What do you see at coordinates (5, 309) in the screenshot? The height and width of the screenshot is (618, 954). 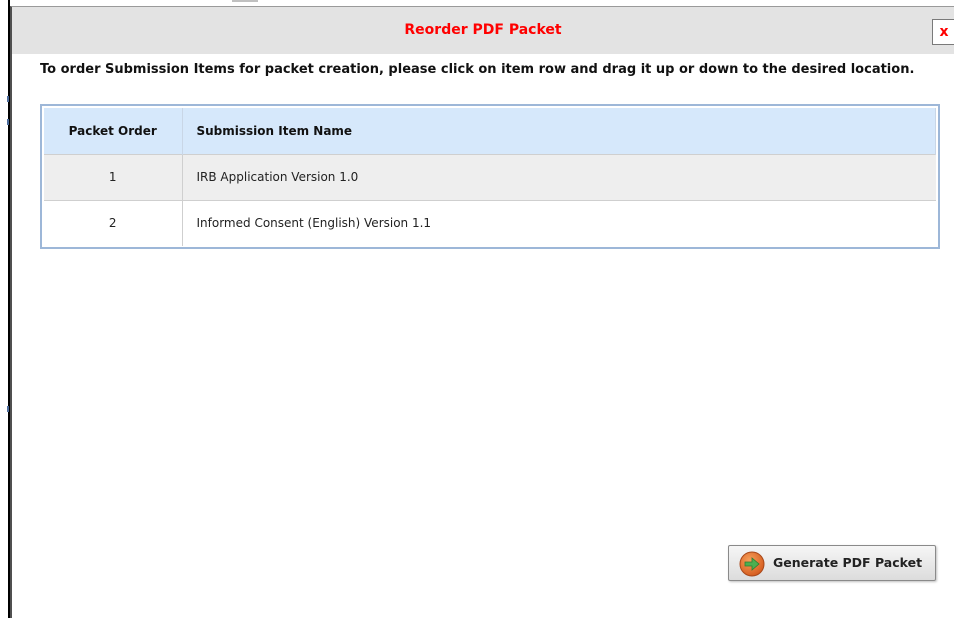 I see `background-page-edge` at bounding box center [5, 309].